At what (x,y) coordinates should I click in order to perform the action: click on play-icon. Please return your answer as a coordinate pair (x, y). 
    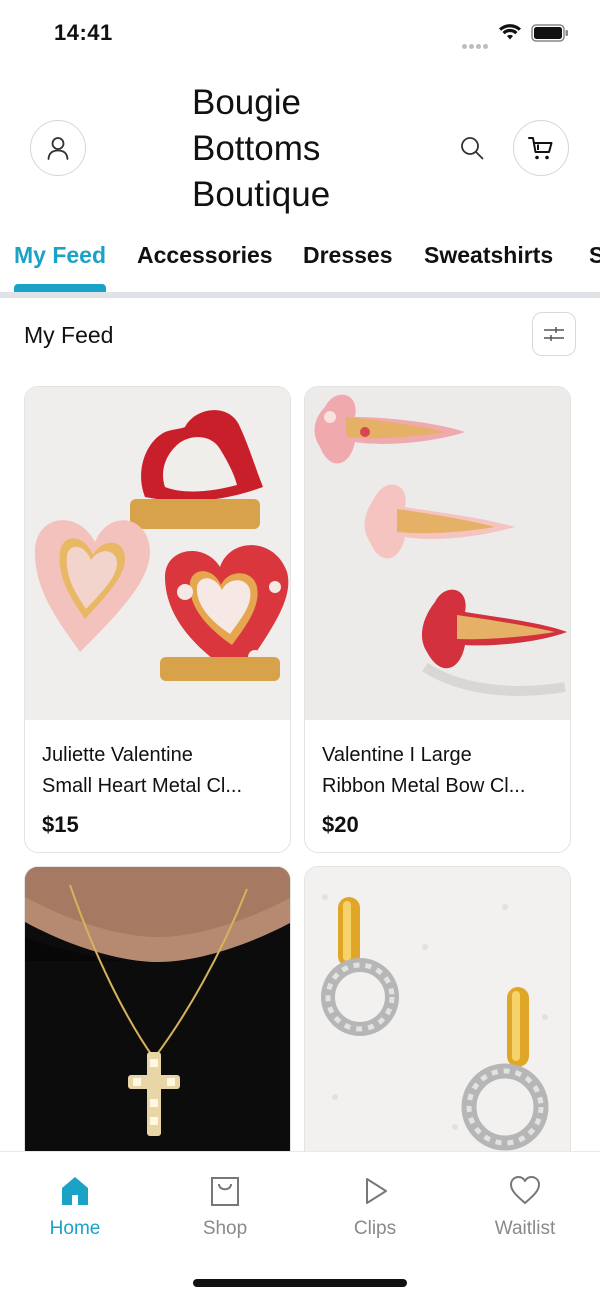
    Looking at the image, I should click on (376, 1191).